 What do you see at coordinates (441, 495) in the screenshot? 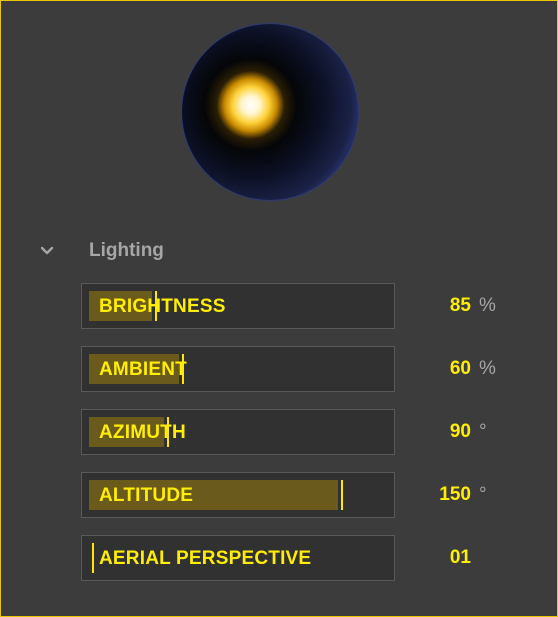
I see `slider-value: 150` at bounding box center [441, 495].